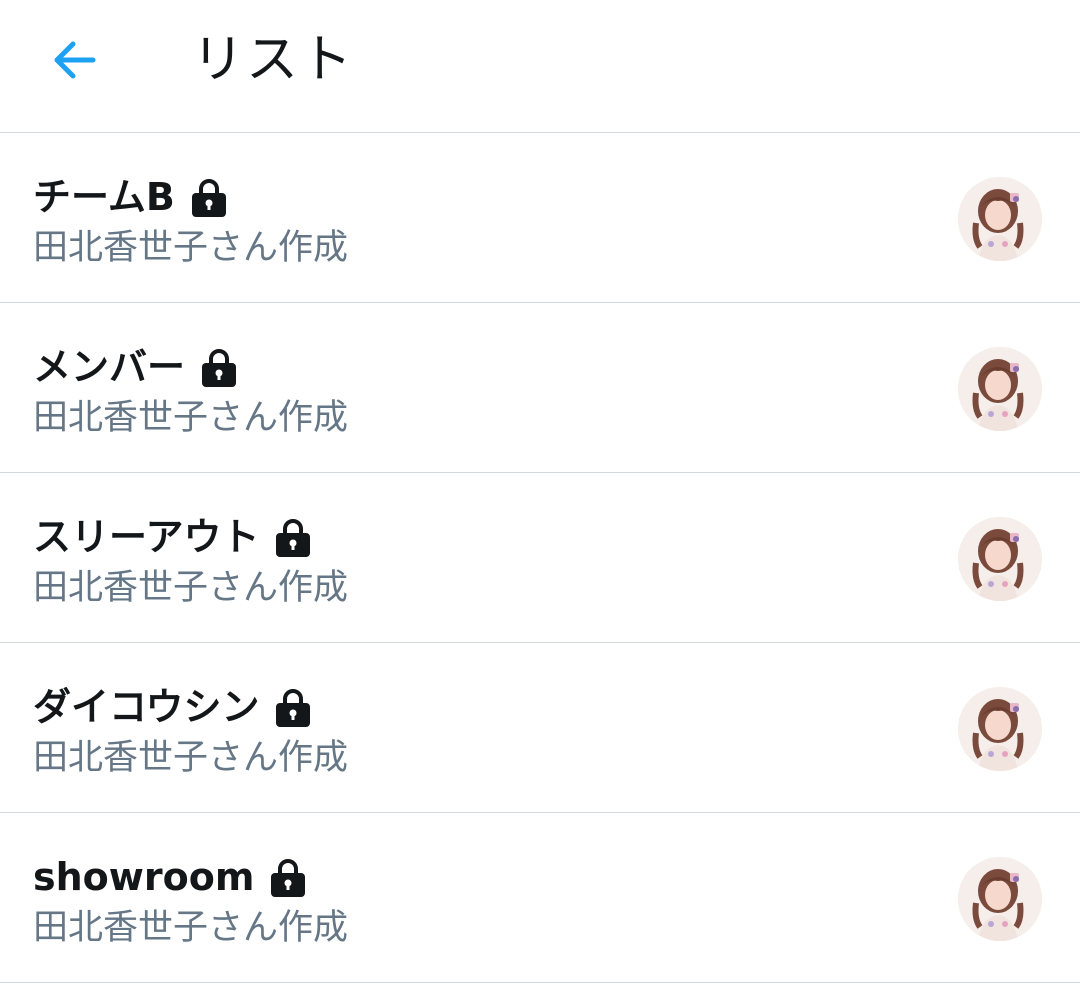 This screenshot has height=1005, width=1080. I want to click on list-name: チームB, so click(104, 197).